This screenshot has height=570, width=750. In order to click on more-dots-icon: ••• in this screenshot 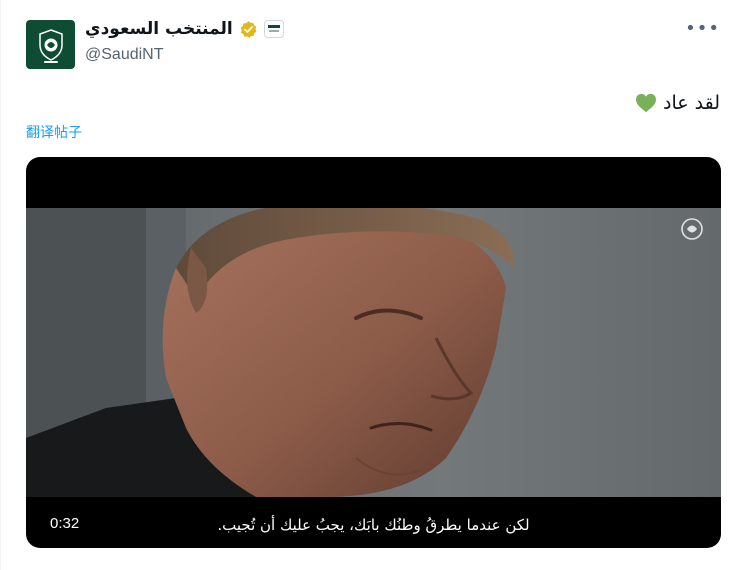, I will do `click(702, 29)`.